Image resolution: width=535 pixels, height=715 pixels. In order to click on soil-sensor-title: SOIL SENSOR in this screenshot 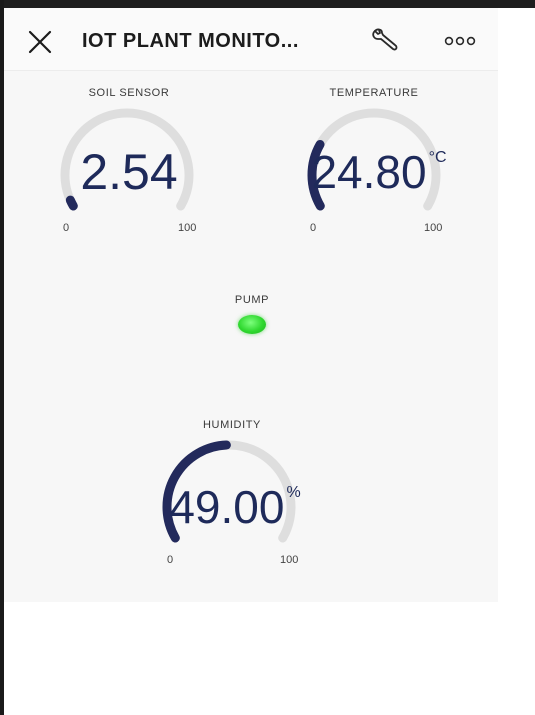, I will do `click(129, 93)`.